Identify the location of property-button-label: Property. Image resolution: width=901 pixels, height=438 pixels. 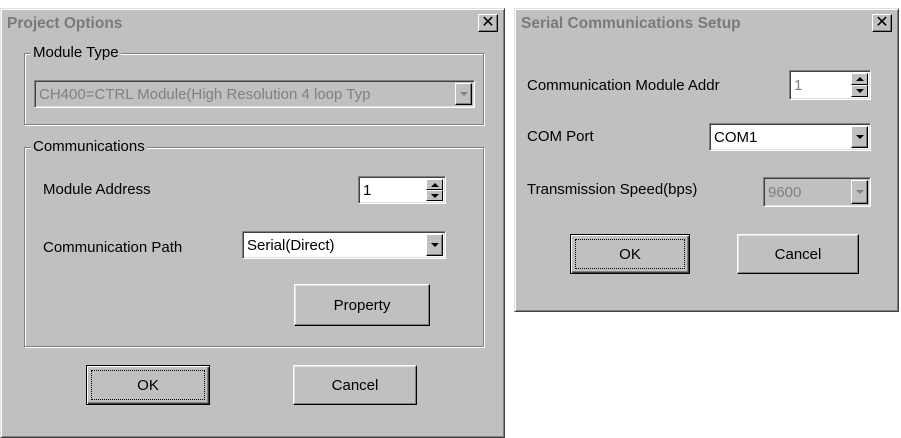
(362, 305).